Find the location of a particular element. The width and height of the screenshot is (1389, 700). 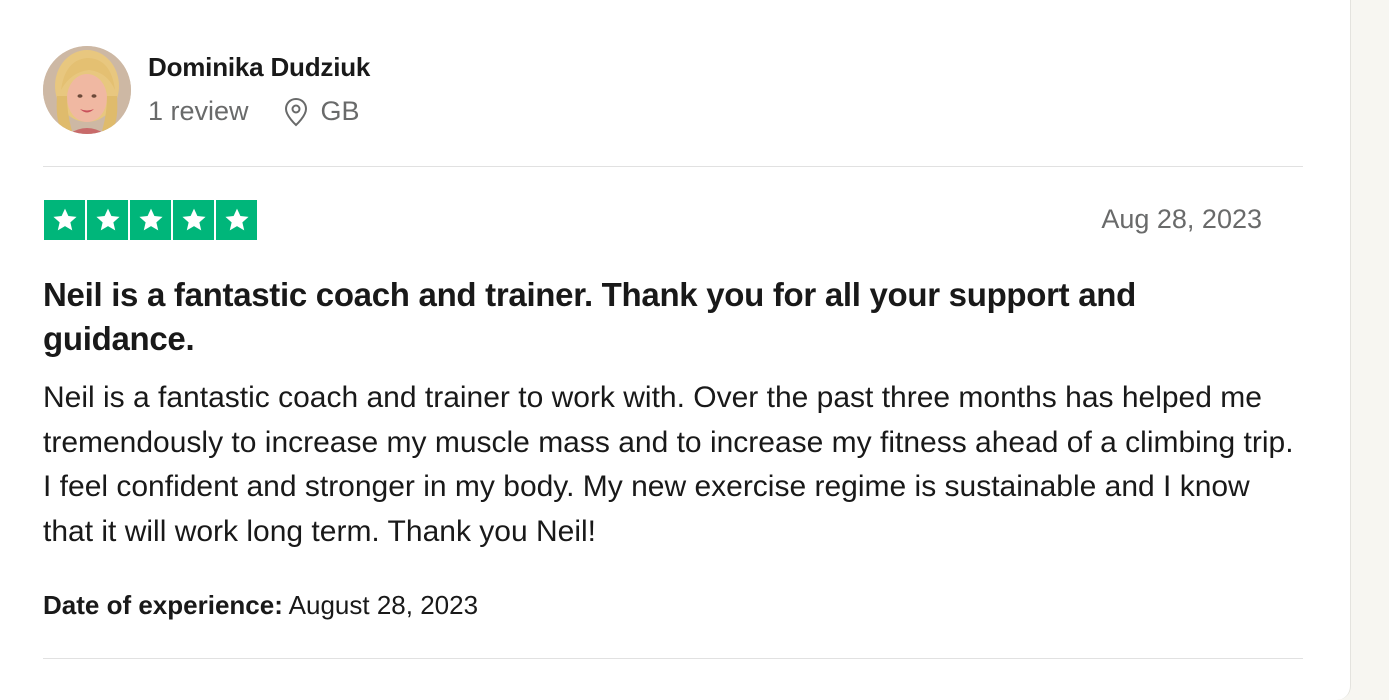

reviewer-meta: 1 review GB is located at coordinates (254, 111).